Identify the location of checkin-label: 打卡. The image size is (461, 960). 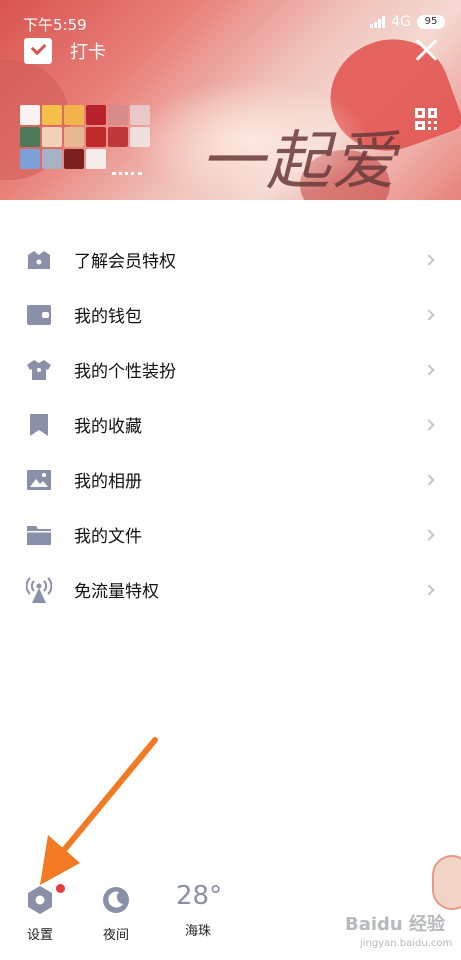
(88, 52).